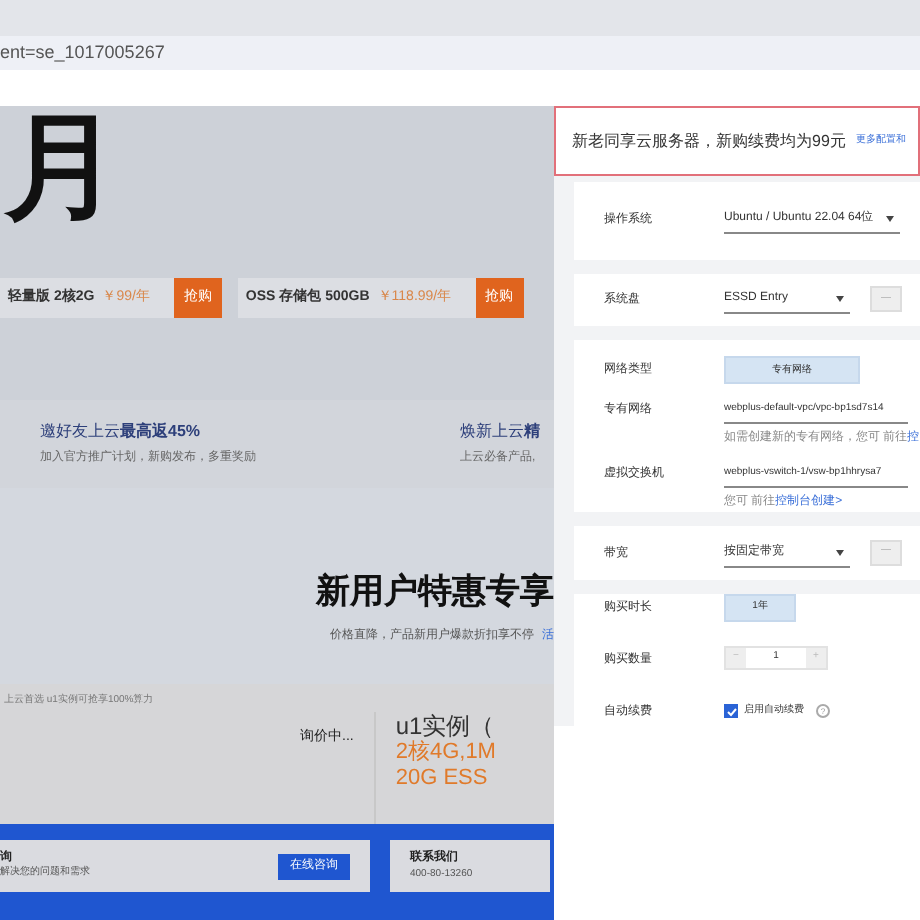 The width and height of the screenshot is (920, 920). Describe the element at coordinates (731, 711) in the screenshot. I see `checkbox` at that location.